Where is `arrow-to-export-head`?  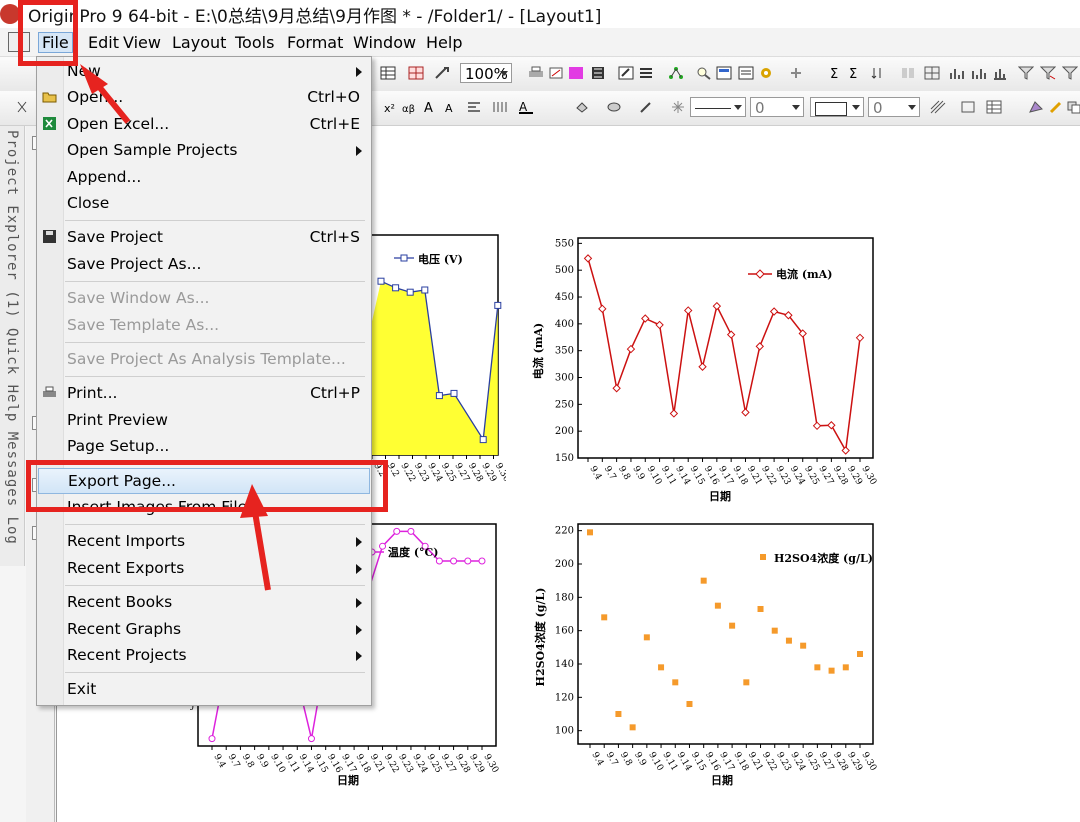 arrow-to-export-head is located at coordinates (254, 501).